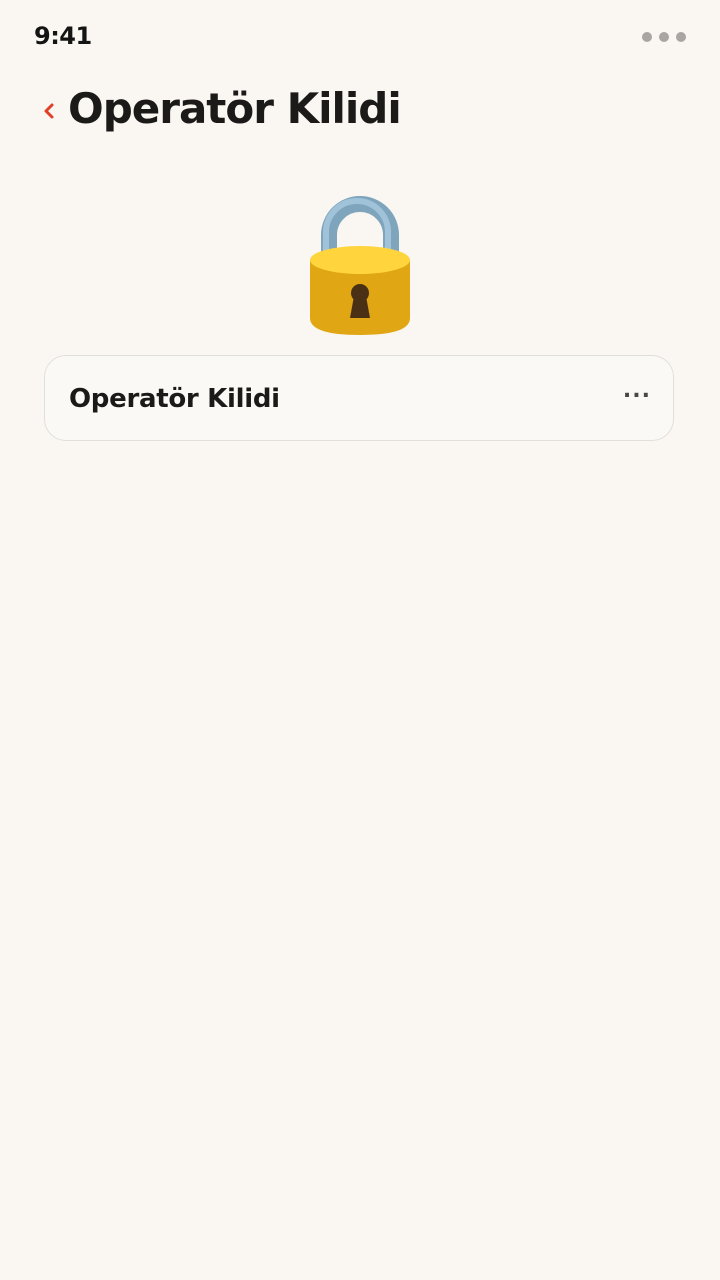 The height and width of the screenshot is (1280, 720). I want to click on status-time: 9:41, so click(63, 36).